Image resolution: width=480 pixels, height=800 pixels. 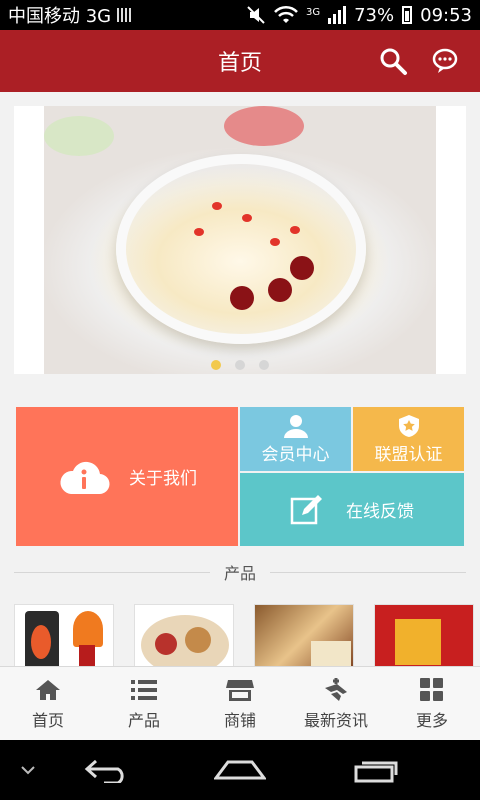 I want to click on nav-item-products: 产品, so click(x=144, y=704).